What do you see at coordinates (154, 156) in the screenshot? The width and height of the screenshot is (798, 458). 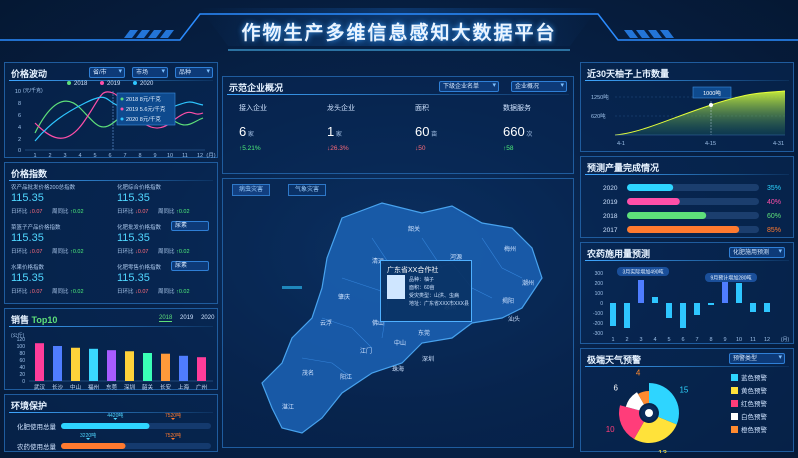 I see `x-tick: 9` at bounding box center [154, 156].